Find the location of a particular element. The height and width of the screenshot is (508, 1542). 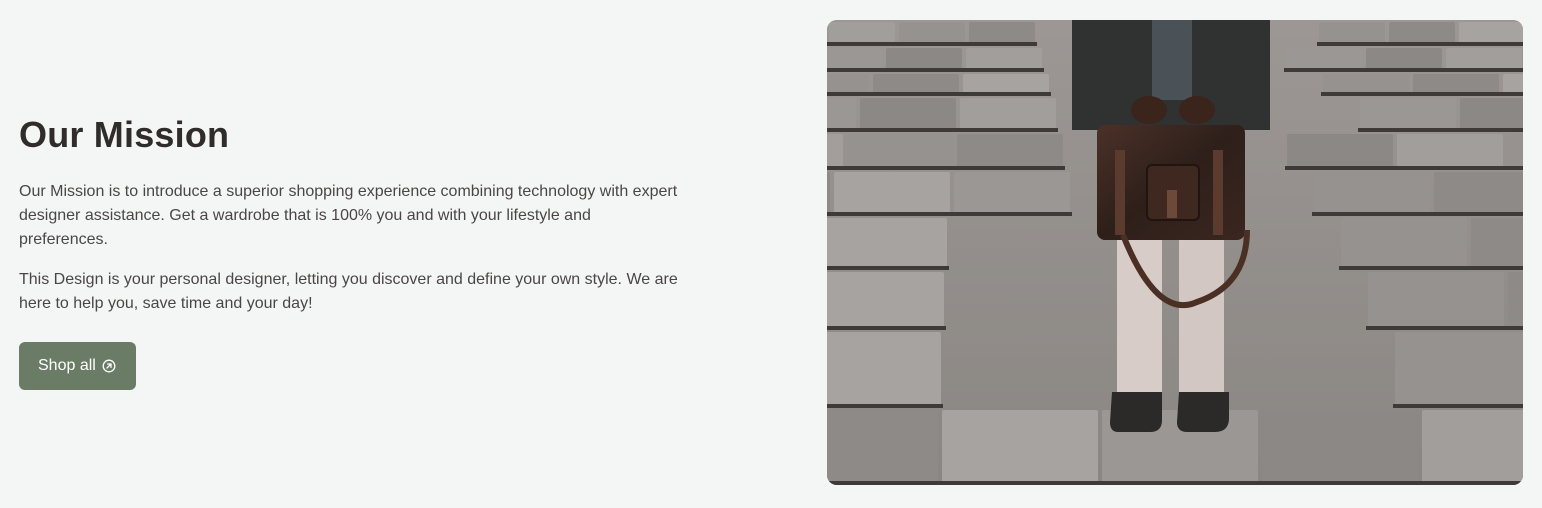

mission-heading: Our Mission is located at coordinates (124, 134).